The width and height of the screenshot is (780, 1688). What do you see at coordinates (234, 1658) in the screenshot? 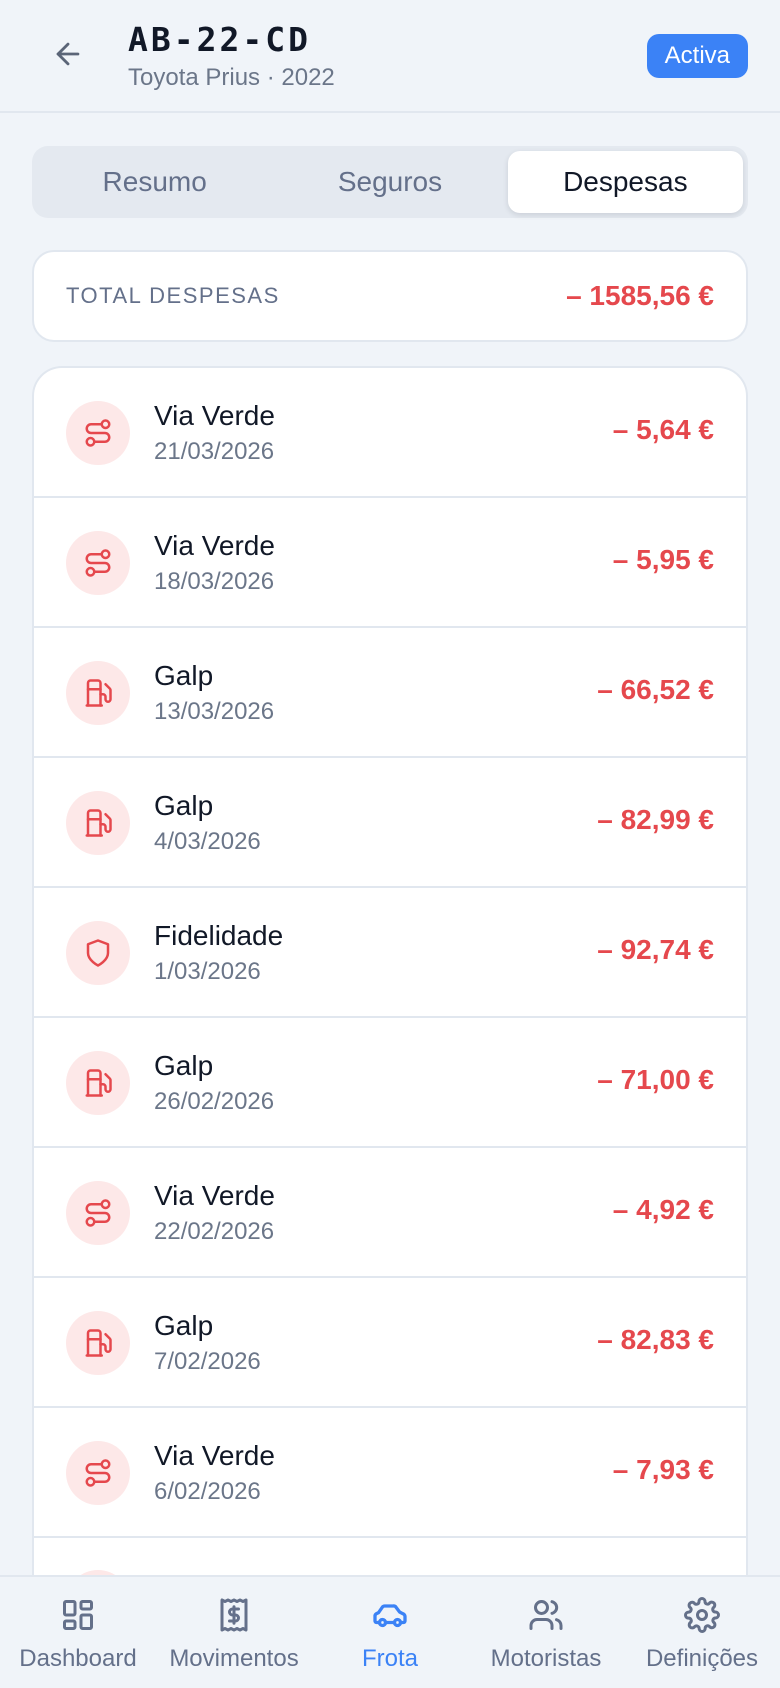
I see `nav-label: Movimentos` at bounding box center [234, 1658].